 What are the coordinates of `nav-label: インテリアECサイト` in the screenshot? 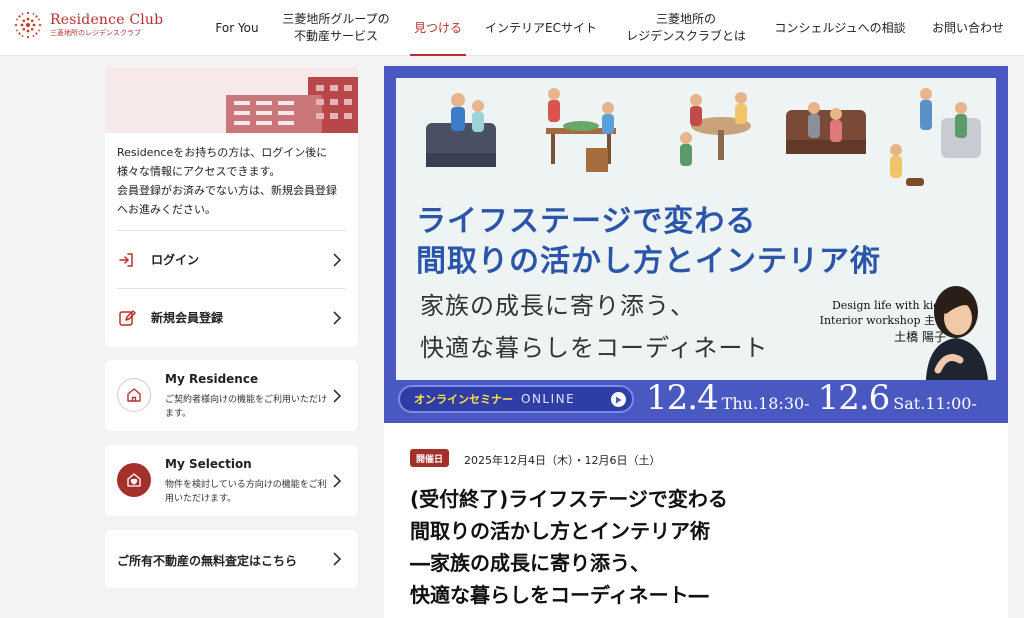 It's located at (541, 27).